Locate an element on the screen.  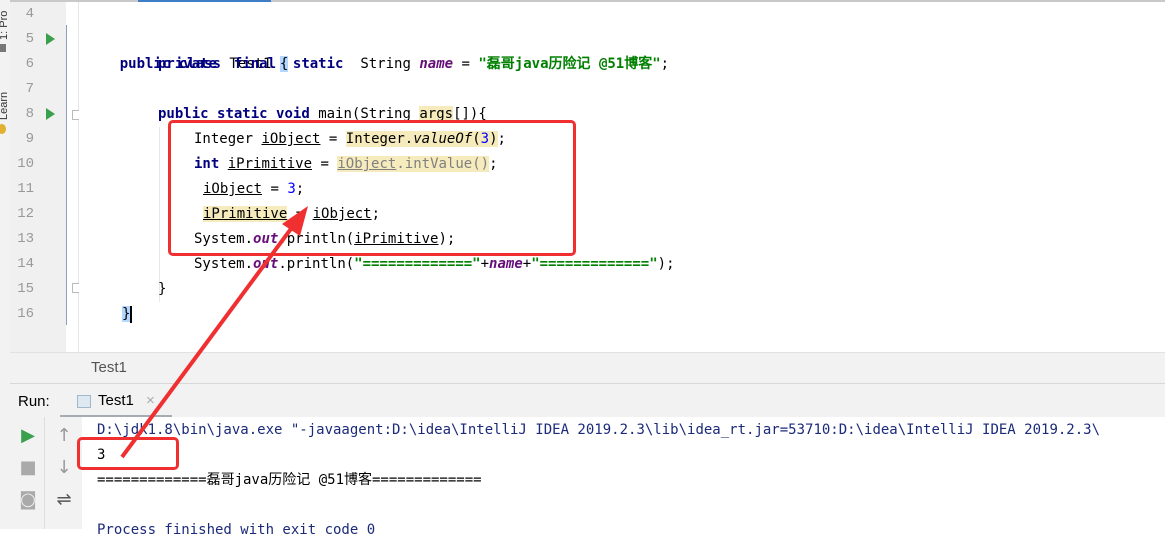
run-tool-window-header: Run: Test1 × is located at coordinates (587, 400).